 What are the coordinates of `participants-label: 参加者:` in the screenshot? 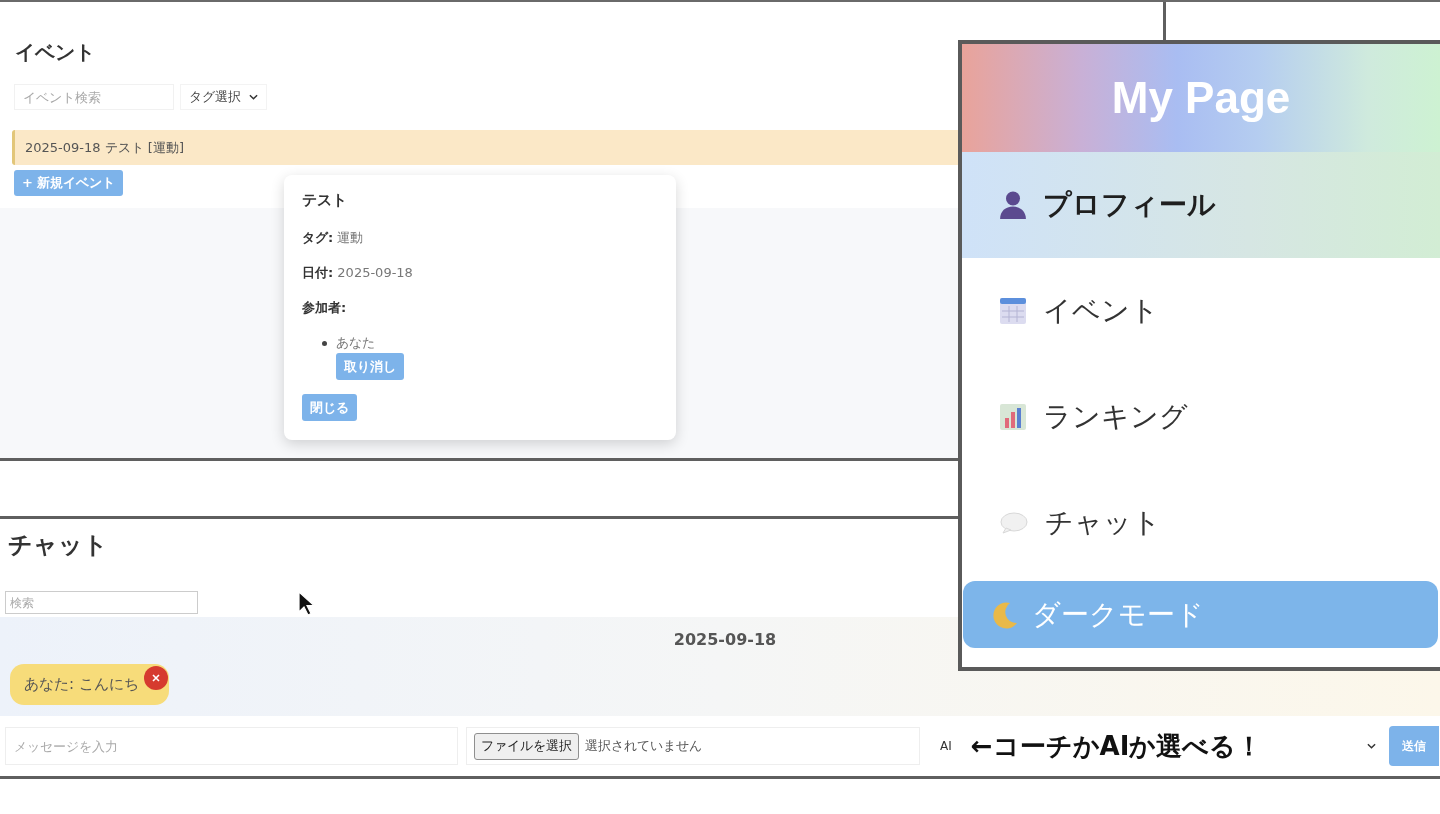 It's located at (324, 308).